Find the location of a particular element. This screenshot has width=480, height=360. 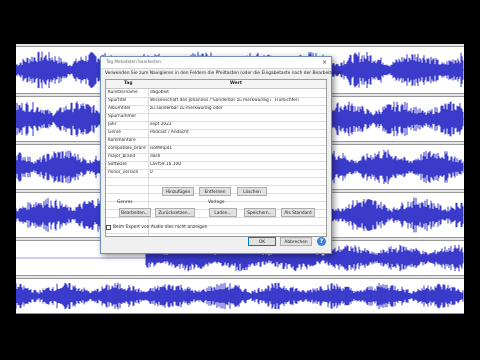

tag-cell: Software is located at coordinates (127, 164).